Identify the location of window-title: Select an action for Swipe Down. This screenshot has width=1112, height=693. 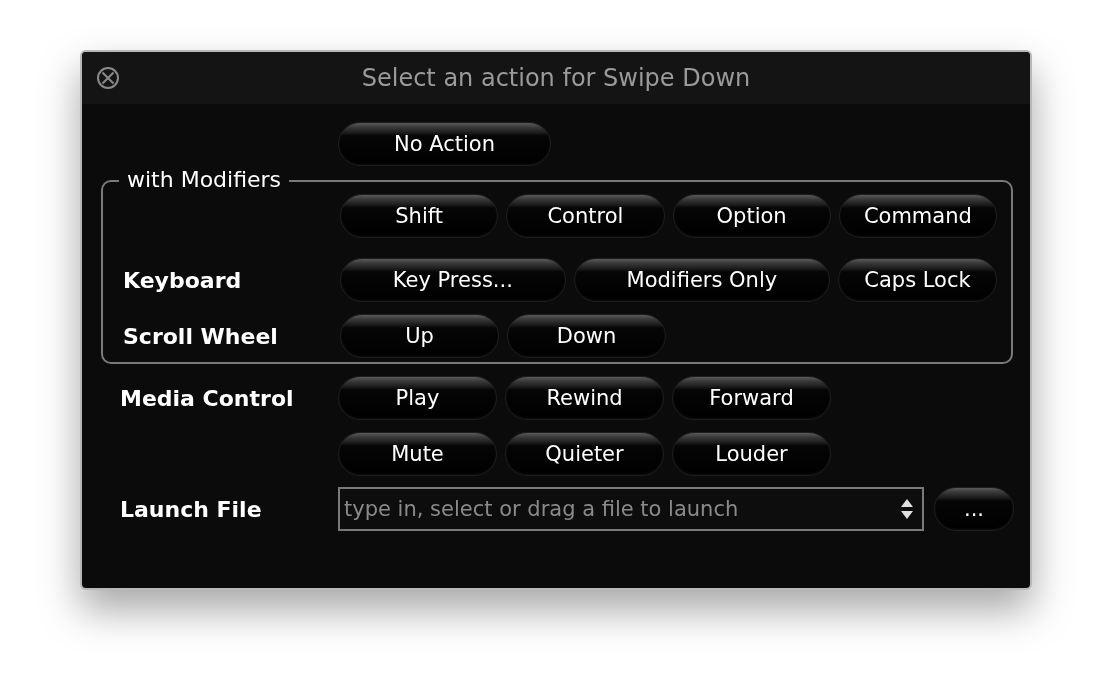
(556, 78).